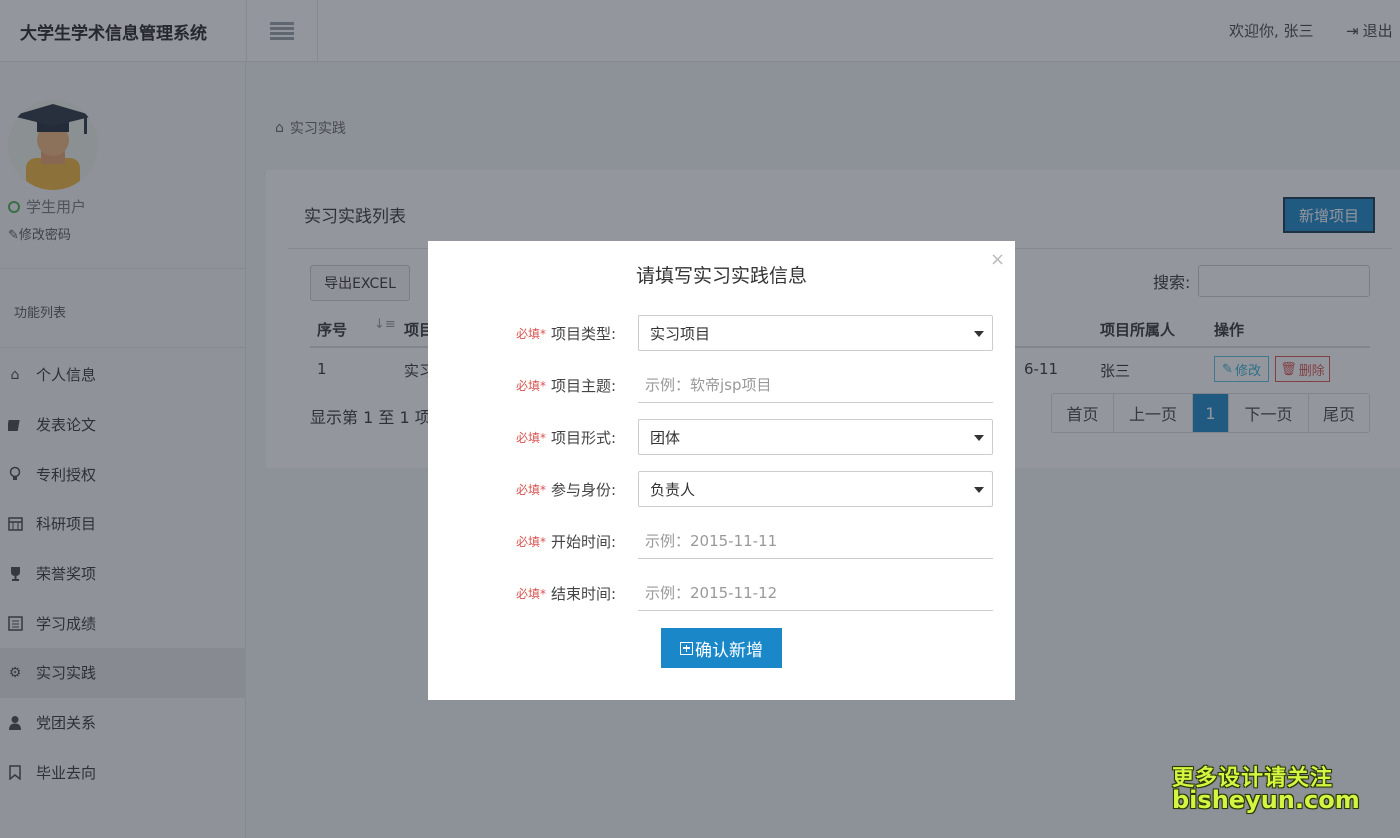  What do you see at coordinates (584, 594) in the screenshot?
I see `field-label: 结束时间:` at bounding box center [584, 594].